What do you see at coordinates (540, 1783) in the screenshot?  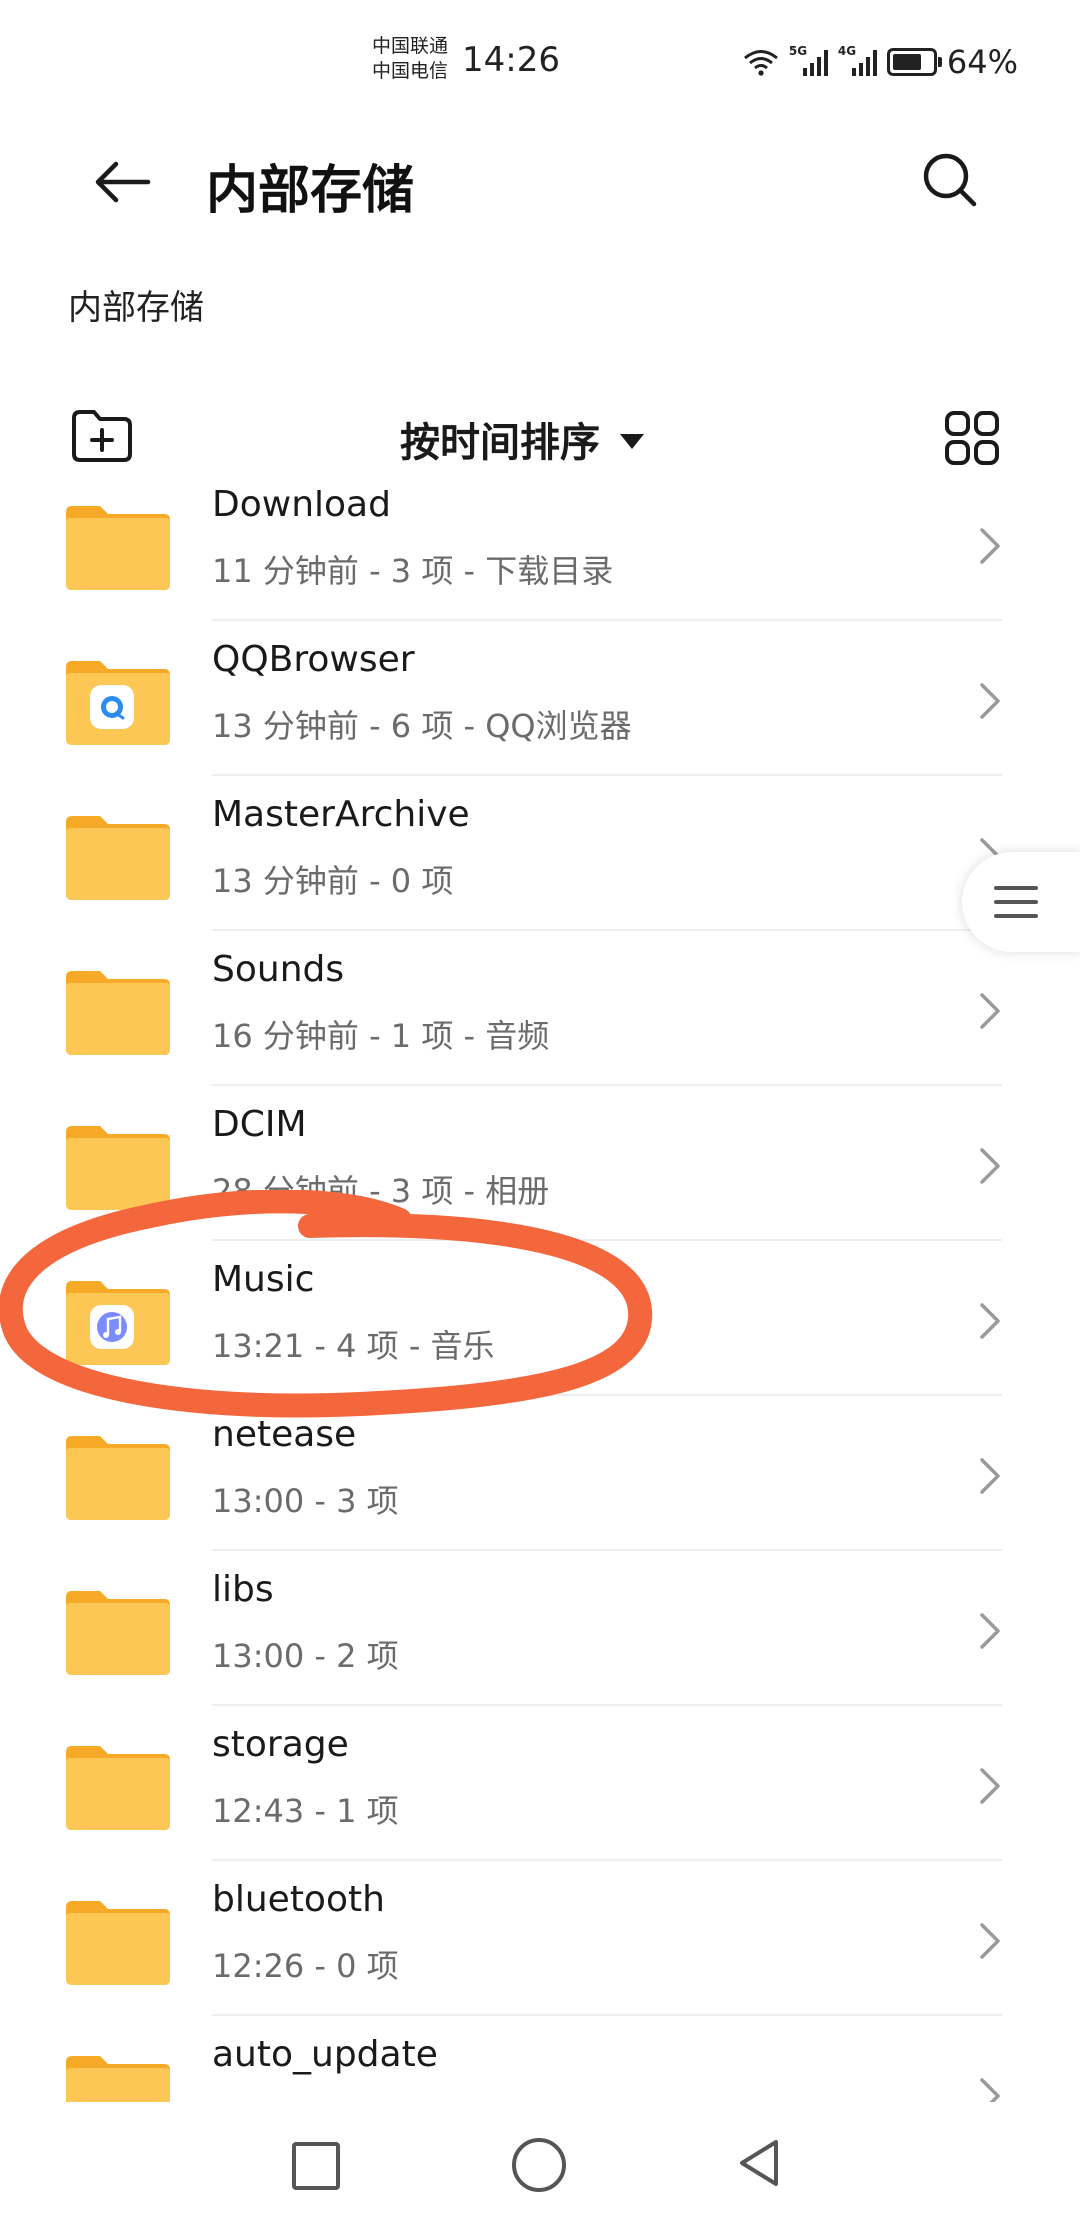 I see `list-item: storage 12:43 - 1 项` at bounding box center [540, 1783].